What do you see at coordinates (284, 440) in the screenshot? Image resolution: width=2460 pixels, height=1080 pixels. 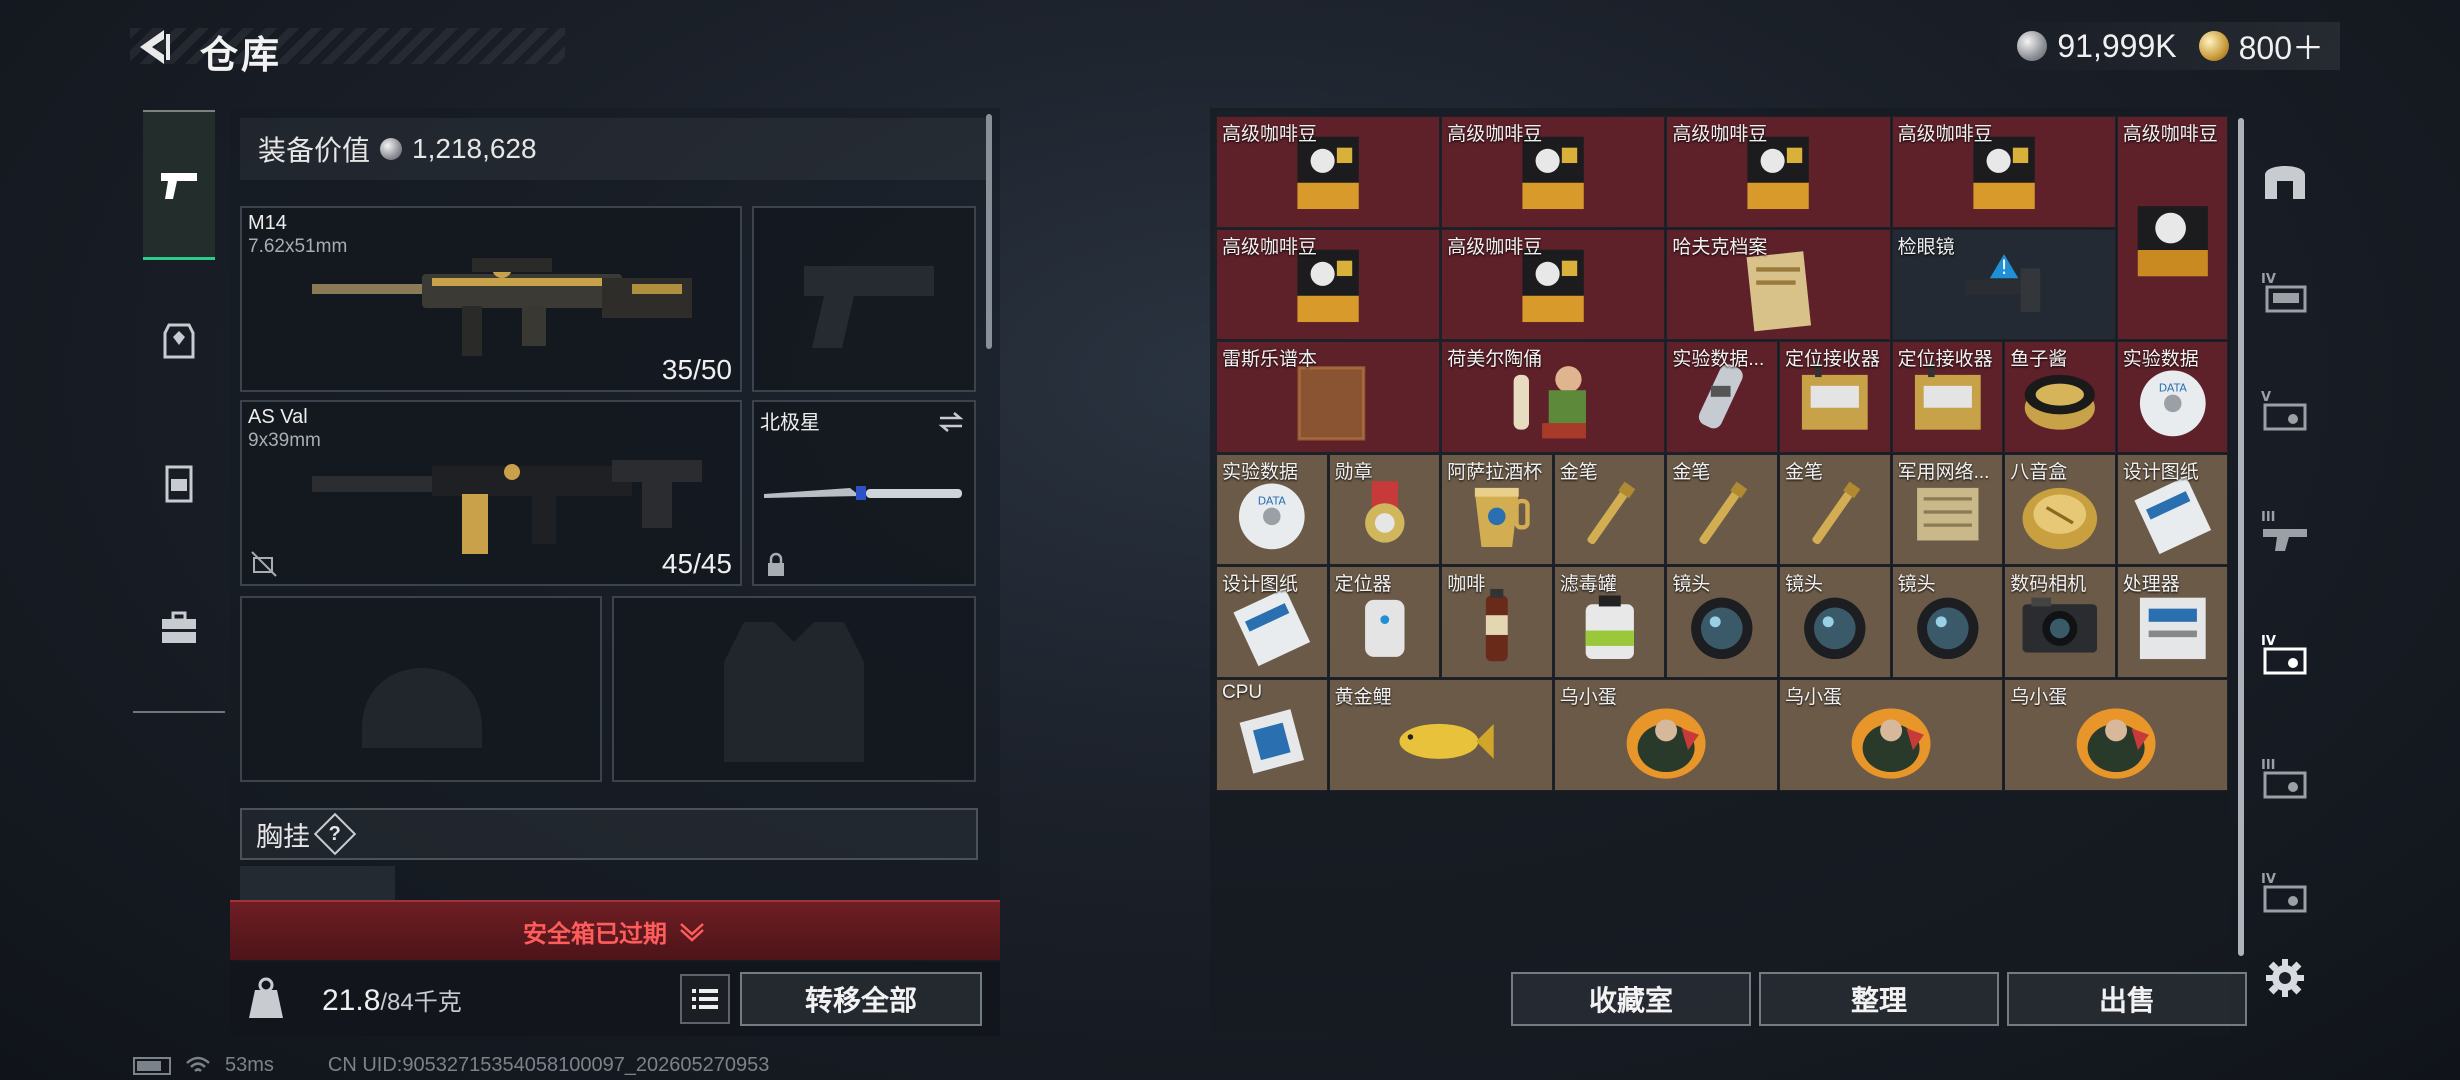 I see `weapon-caliber: 9x39mm` at bounding box center [284, 440].